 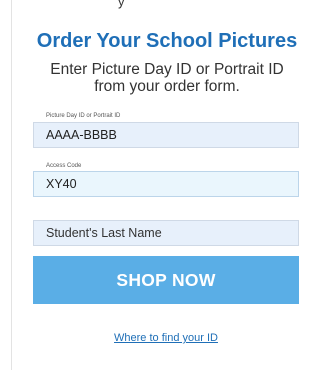 I want to click on last-name-input, so click(x=166, y=233).